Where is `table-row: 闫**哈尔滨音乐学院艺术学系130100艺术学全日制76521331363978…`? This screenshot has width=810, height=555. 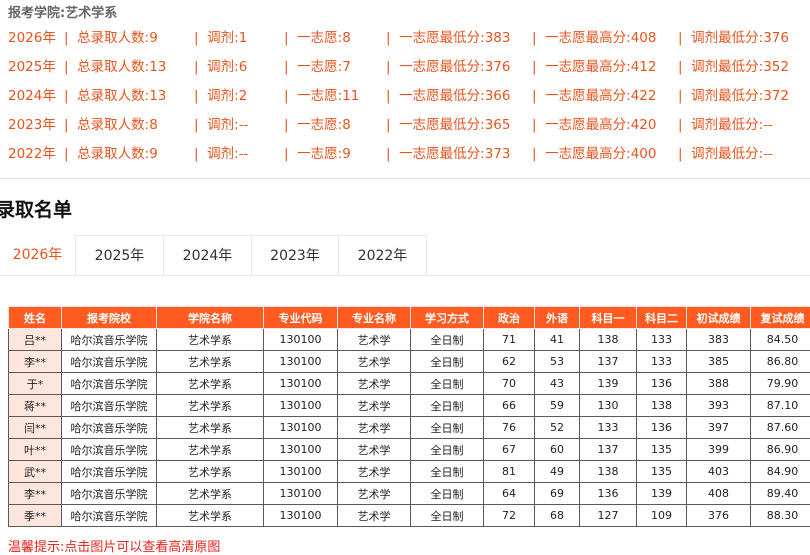 table-row: 闫**哈尔滨音乐学院艺术学系130100艺术学全日制76521331363978… is located at coordinates (409, 428).